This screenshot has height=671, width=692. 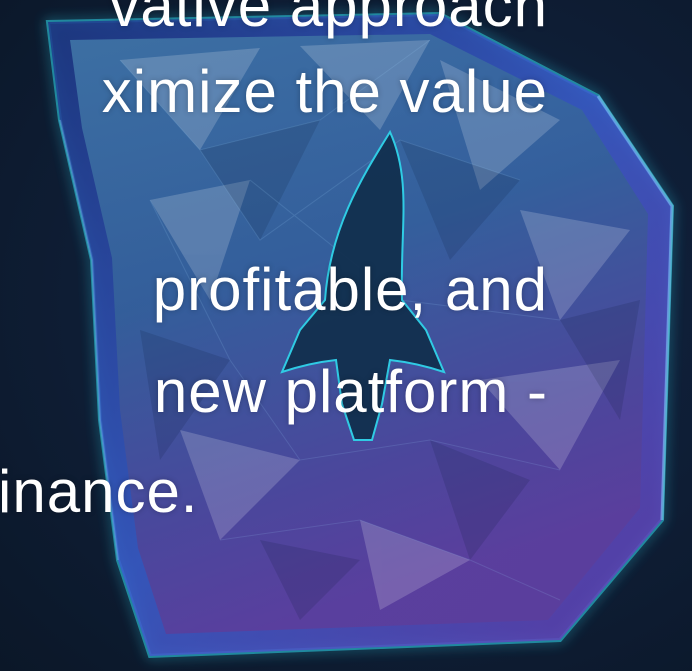 What do you see at coordinates (328, 19) in the screenshot?
I see `text-line-1: vative approach` at bounding box center [328, 19].